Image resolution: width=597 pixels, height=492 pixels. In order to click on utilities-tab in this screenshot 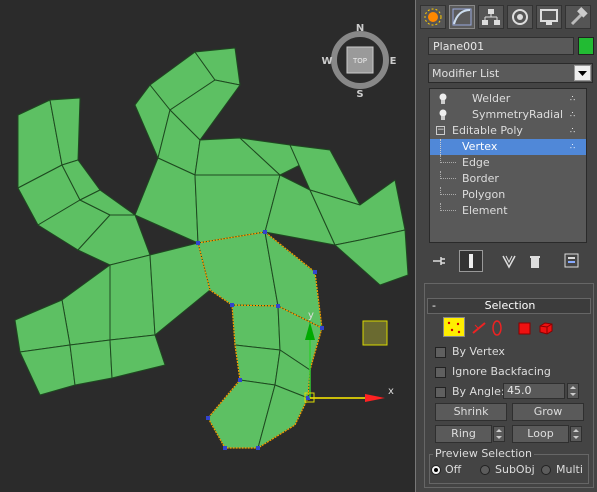, I will do `click(578, 17)`.